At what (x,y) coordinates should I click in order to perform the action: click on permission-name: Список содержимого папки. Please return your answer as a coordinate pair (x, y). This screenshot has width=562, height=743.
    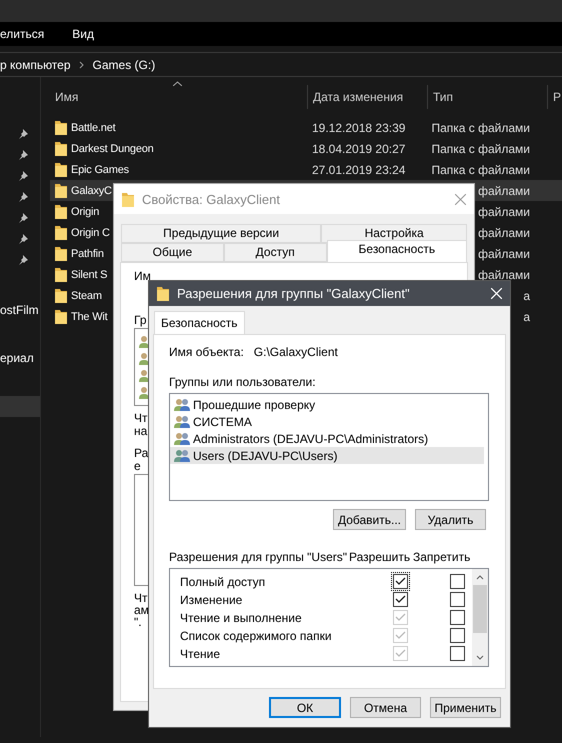
    Looking at the image, I should click on (256, 635).